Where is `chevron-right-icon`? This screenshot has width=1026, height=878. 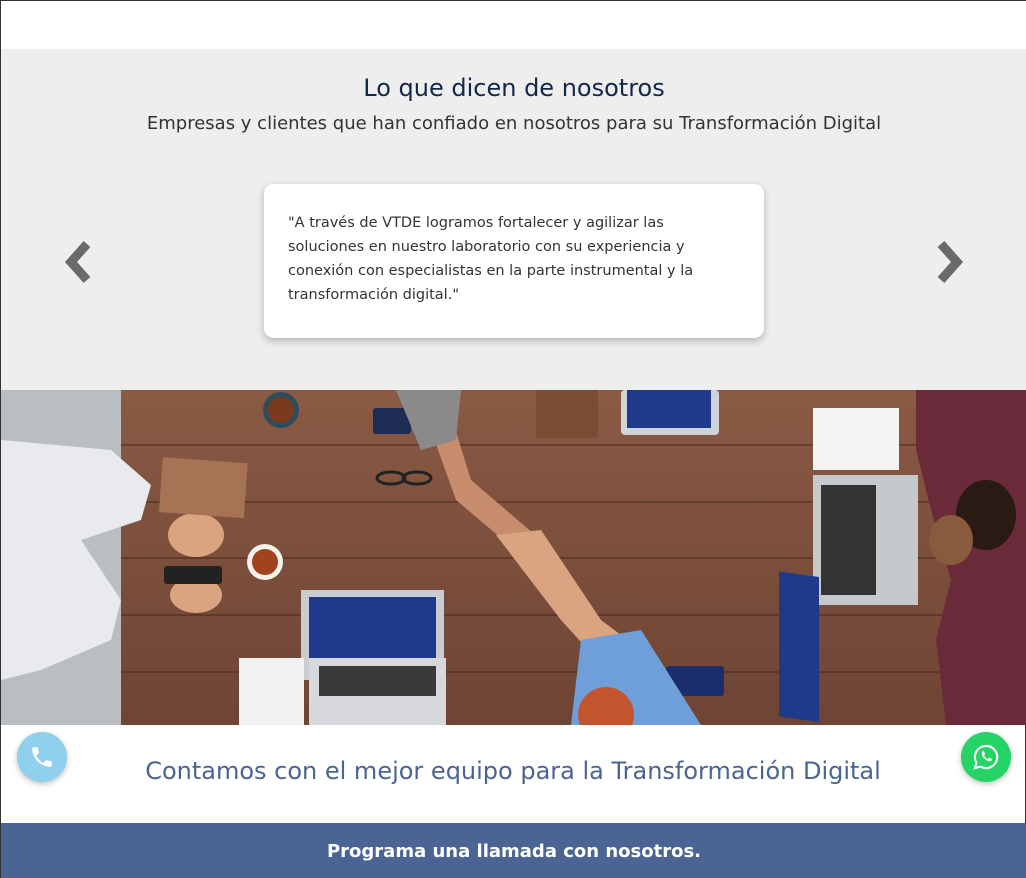
chevron-right-icon is located at coordinates (950, 262).